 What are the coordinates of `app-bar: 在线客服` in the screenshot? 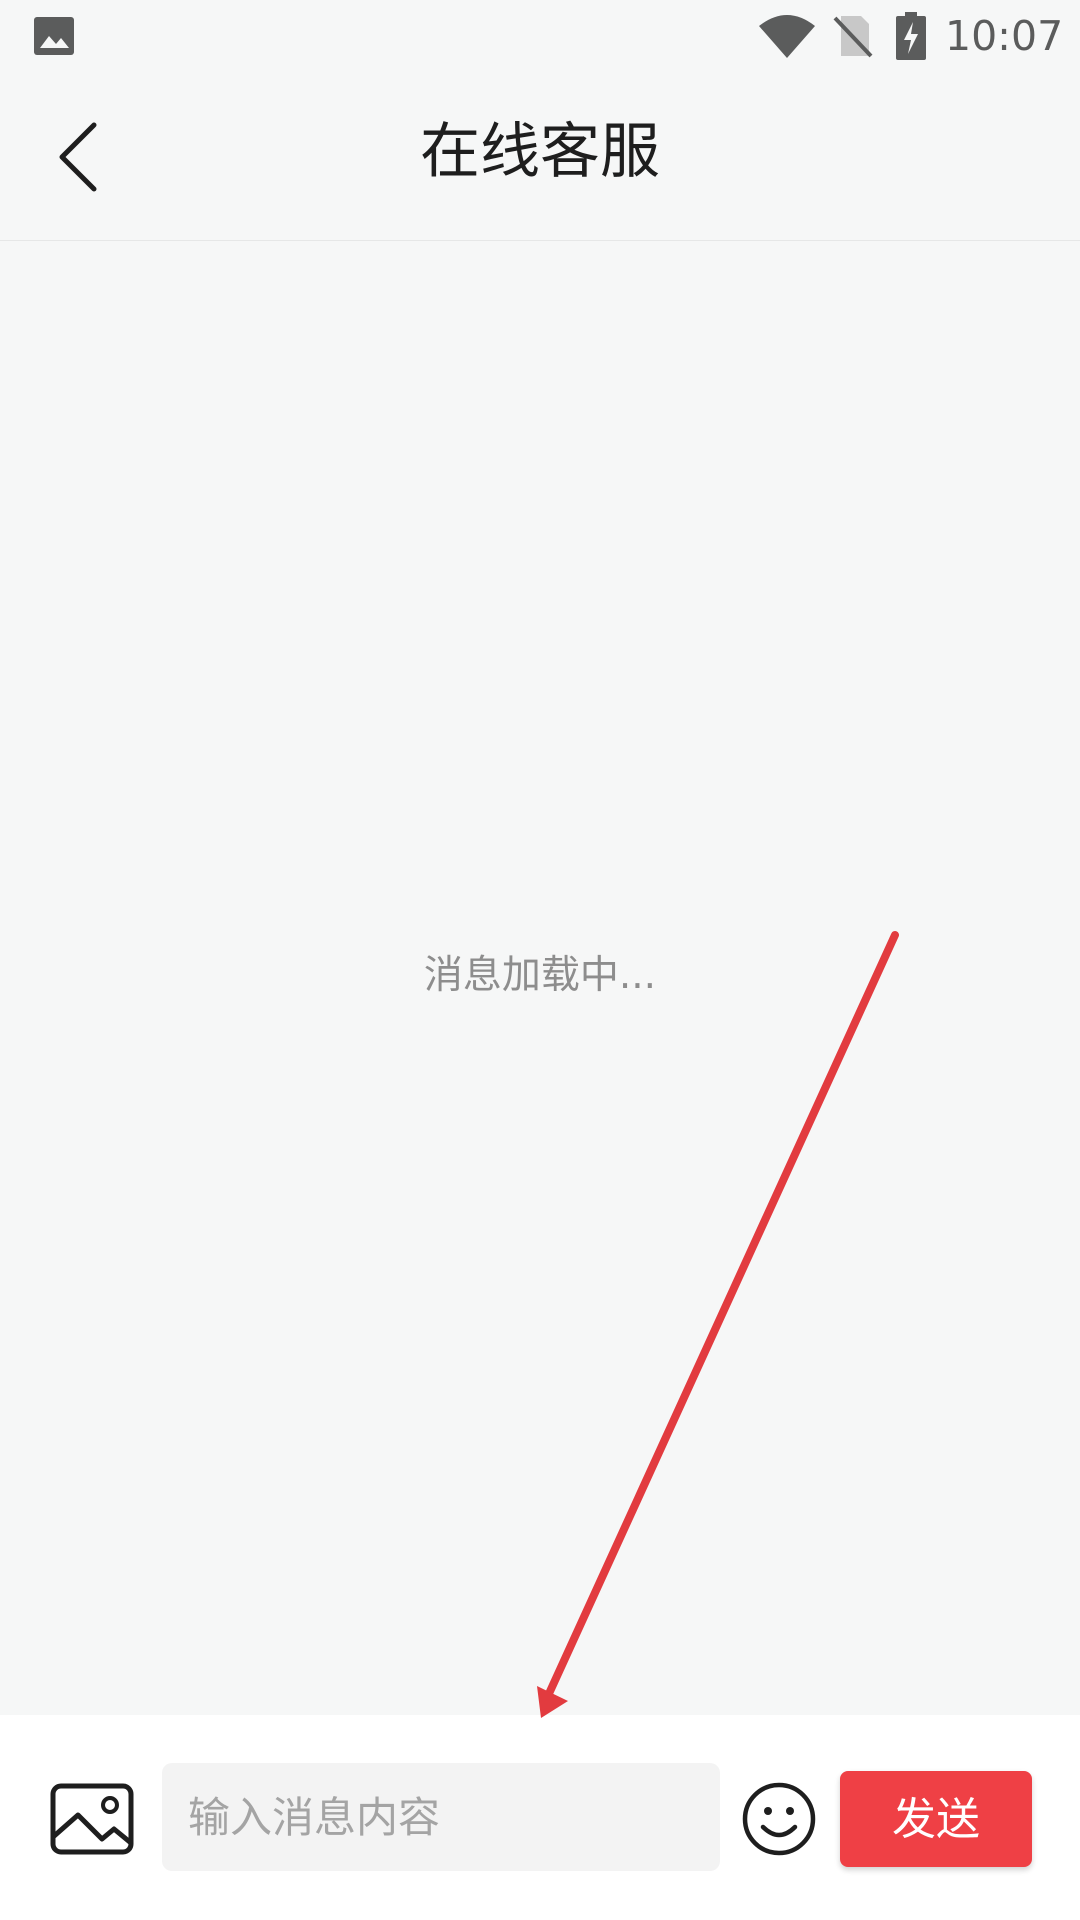 It's located at (540, 157).